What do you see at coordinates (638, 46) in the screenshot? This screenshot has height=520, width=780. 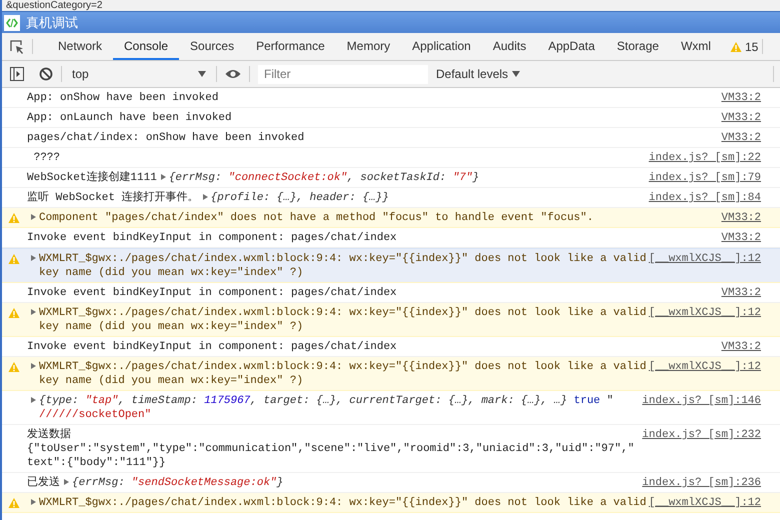 I see `devtools-tab: Storage` at bounding box center [638, 46].